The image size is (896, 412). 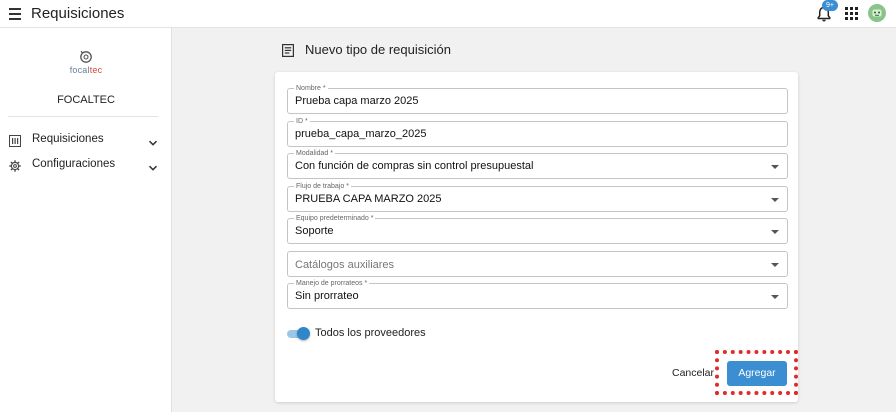 I want to click on sidebar-item-label: Configuraciones, so click(x=74, y=164).